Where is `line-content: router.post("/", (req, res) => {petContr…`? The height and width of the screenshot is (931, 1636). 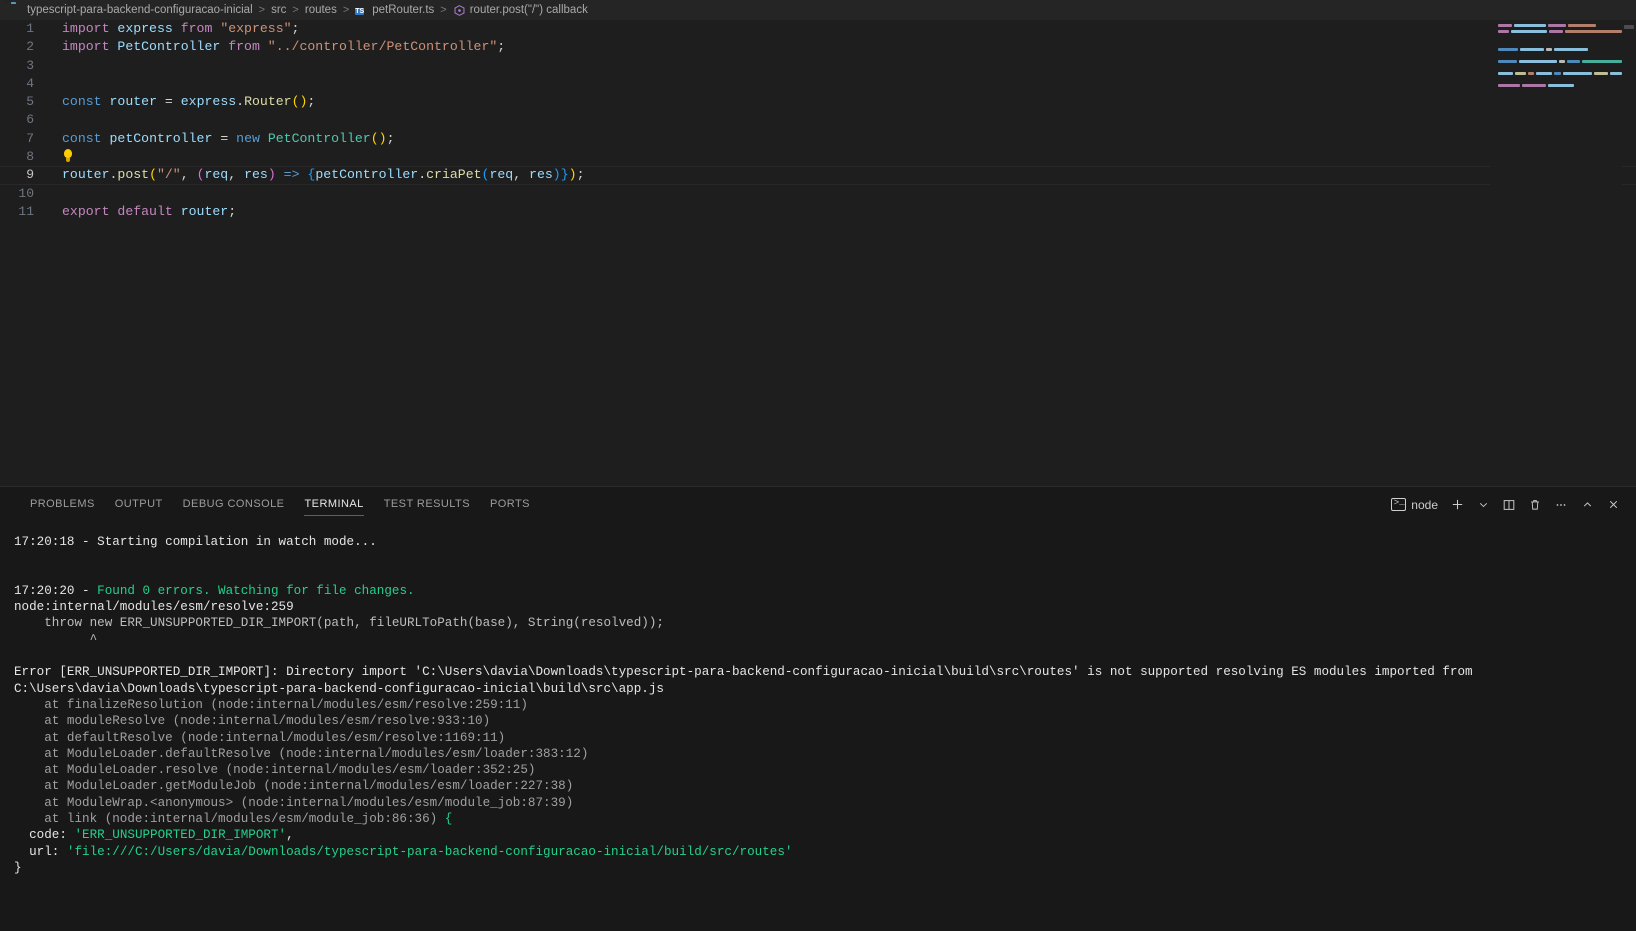 line-content: router.post("/", (req, res) => {petContr… is located at coordinates (842, 175).